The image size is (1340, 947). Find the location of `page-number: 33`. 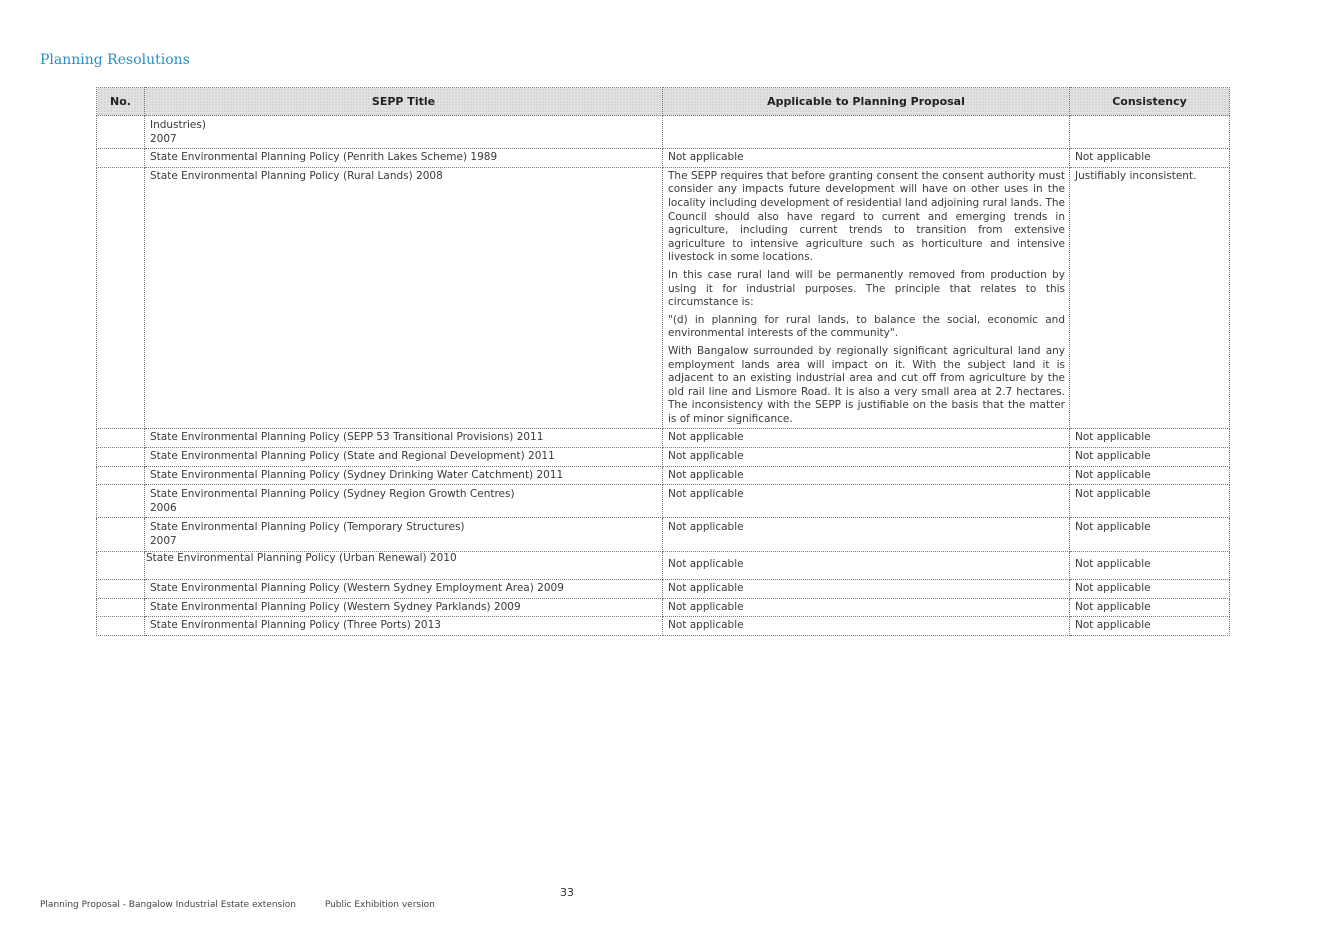

page-number: 33 is located at coordinates (567, 892).